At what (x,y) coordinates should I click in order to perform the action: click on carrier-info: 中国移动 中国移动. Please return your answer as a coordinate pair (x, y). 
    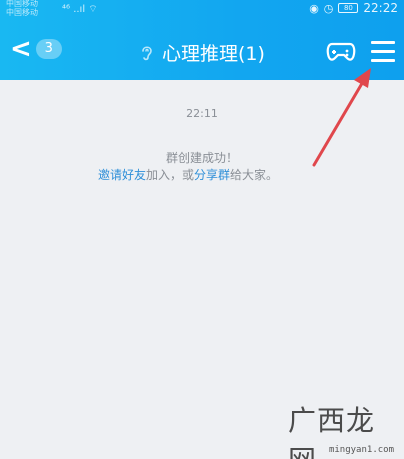
    Looking at the image, I should click on (22, 9).